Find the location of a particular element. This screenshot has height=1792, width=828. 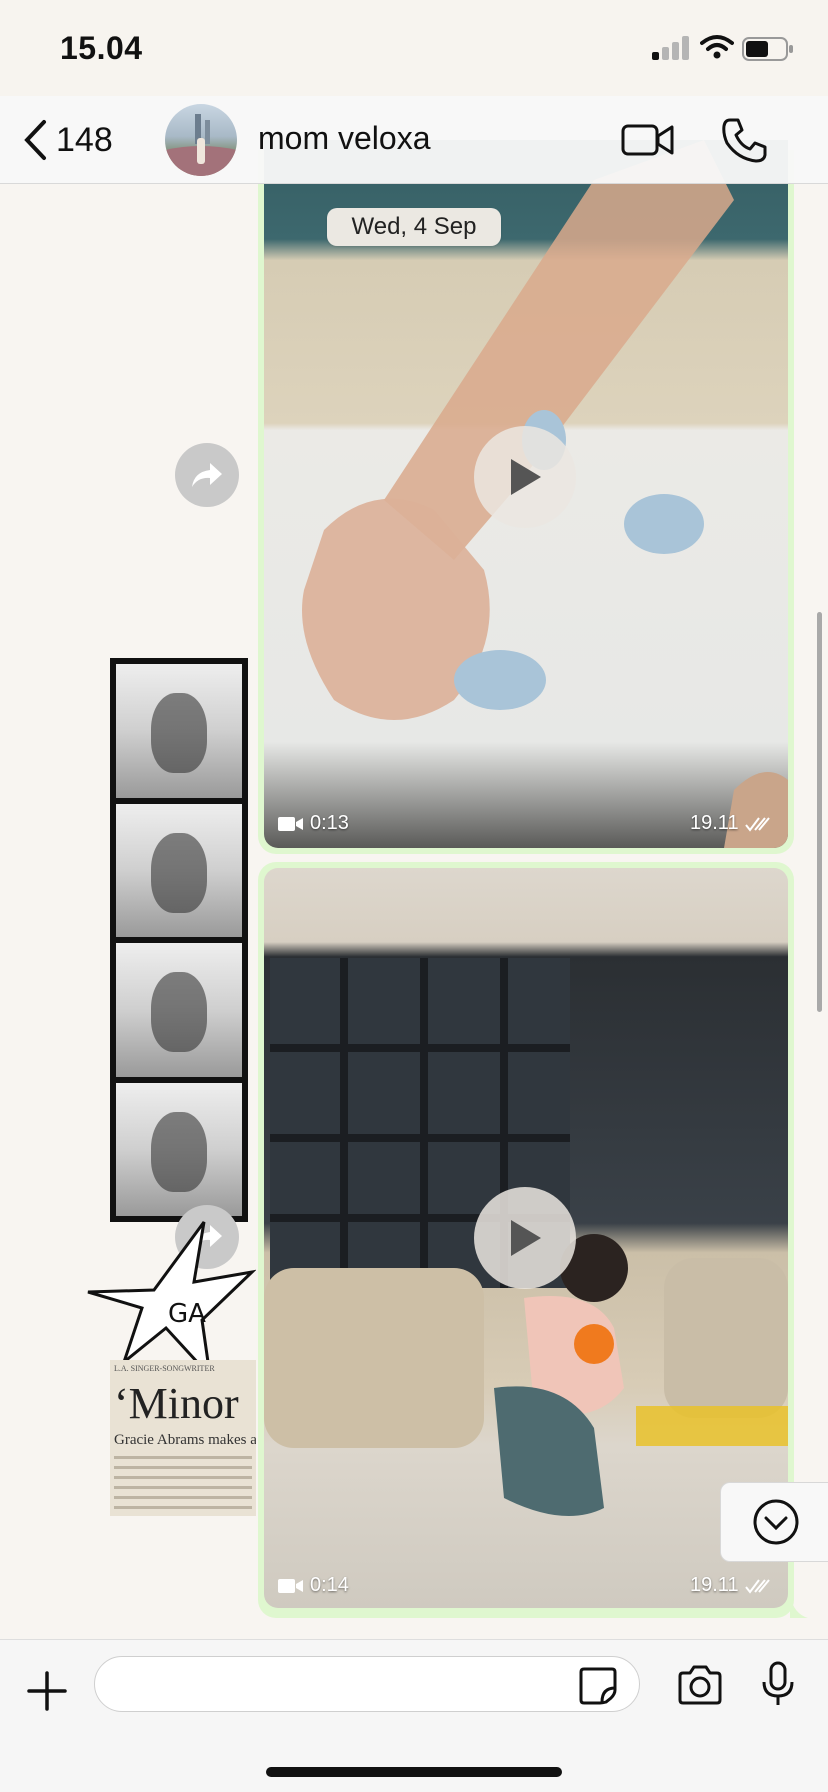

date-separator: Wed, 4 Sep is located at coordinates (414, 227).